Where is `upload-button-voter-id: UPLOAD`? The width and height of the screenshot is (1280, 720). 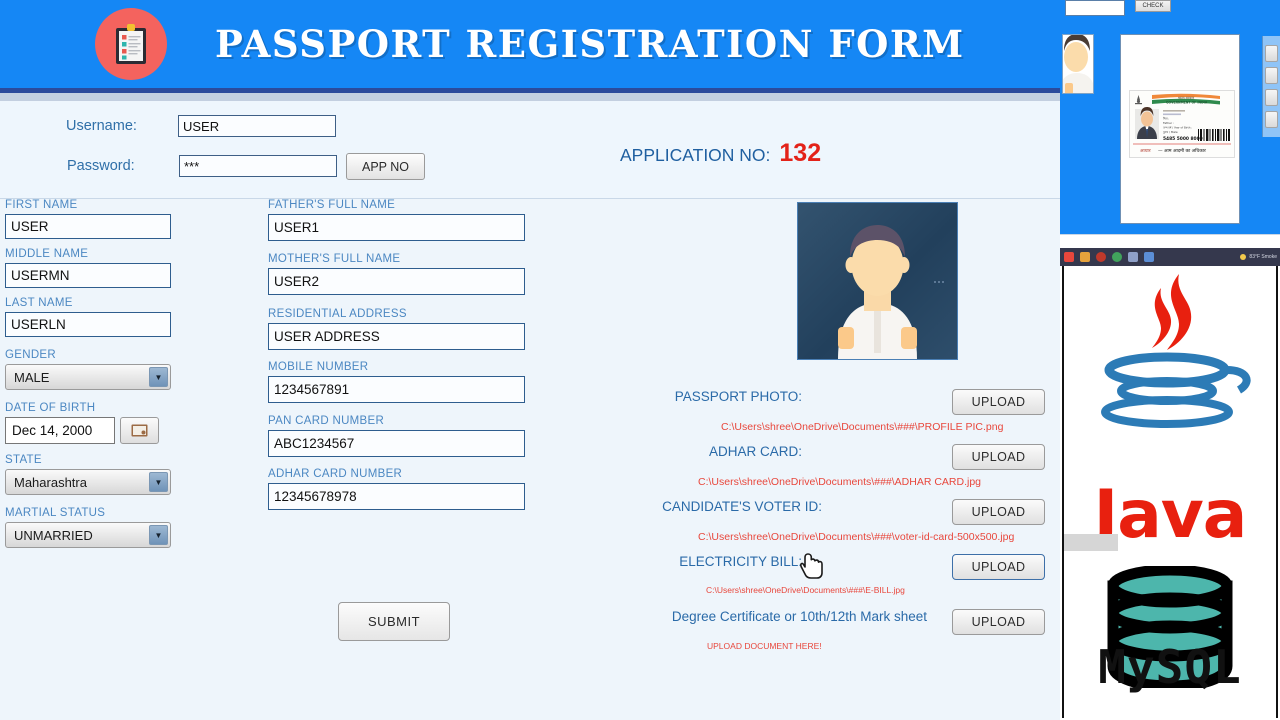
upload-button-voter-id: UPLOAD is located at coordinates (998, 512).